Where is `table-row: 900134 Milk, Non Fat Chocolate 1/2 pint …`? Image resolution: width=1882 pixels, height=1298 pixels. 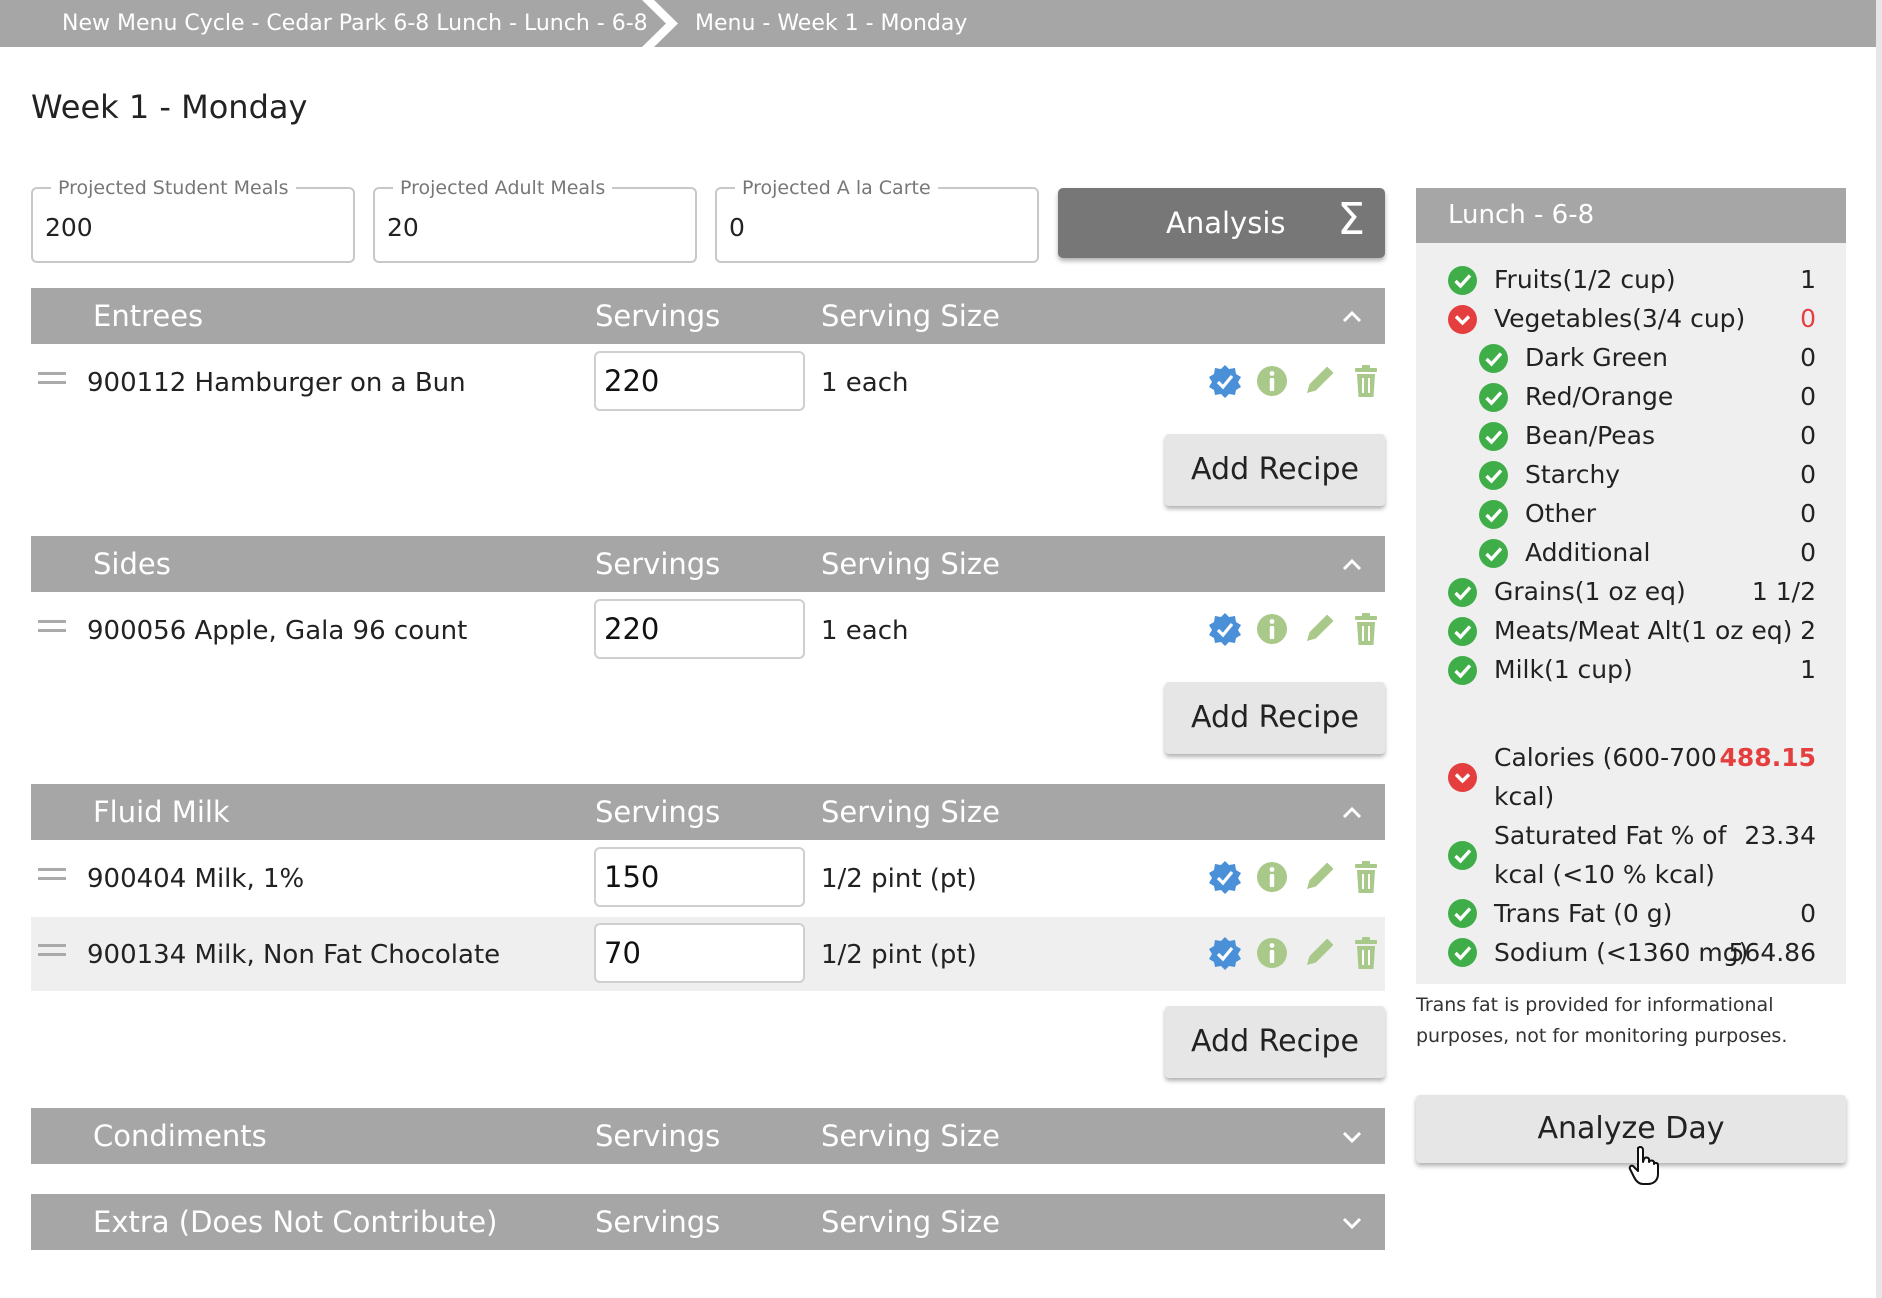
table-row: 900134 Milk, Non Fat Chocolate 1/2 pint … is located at coordinates (708, 954).